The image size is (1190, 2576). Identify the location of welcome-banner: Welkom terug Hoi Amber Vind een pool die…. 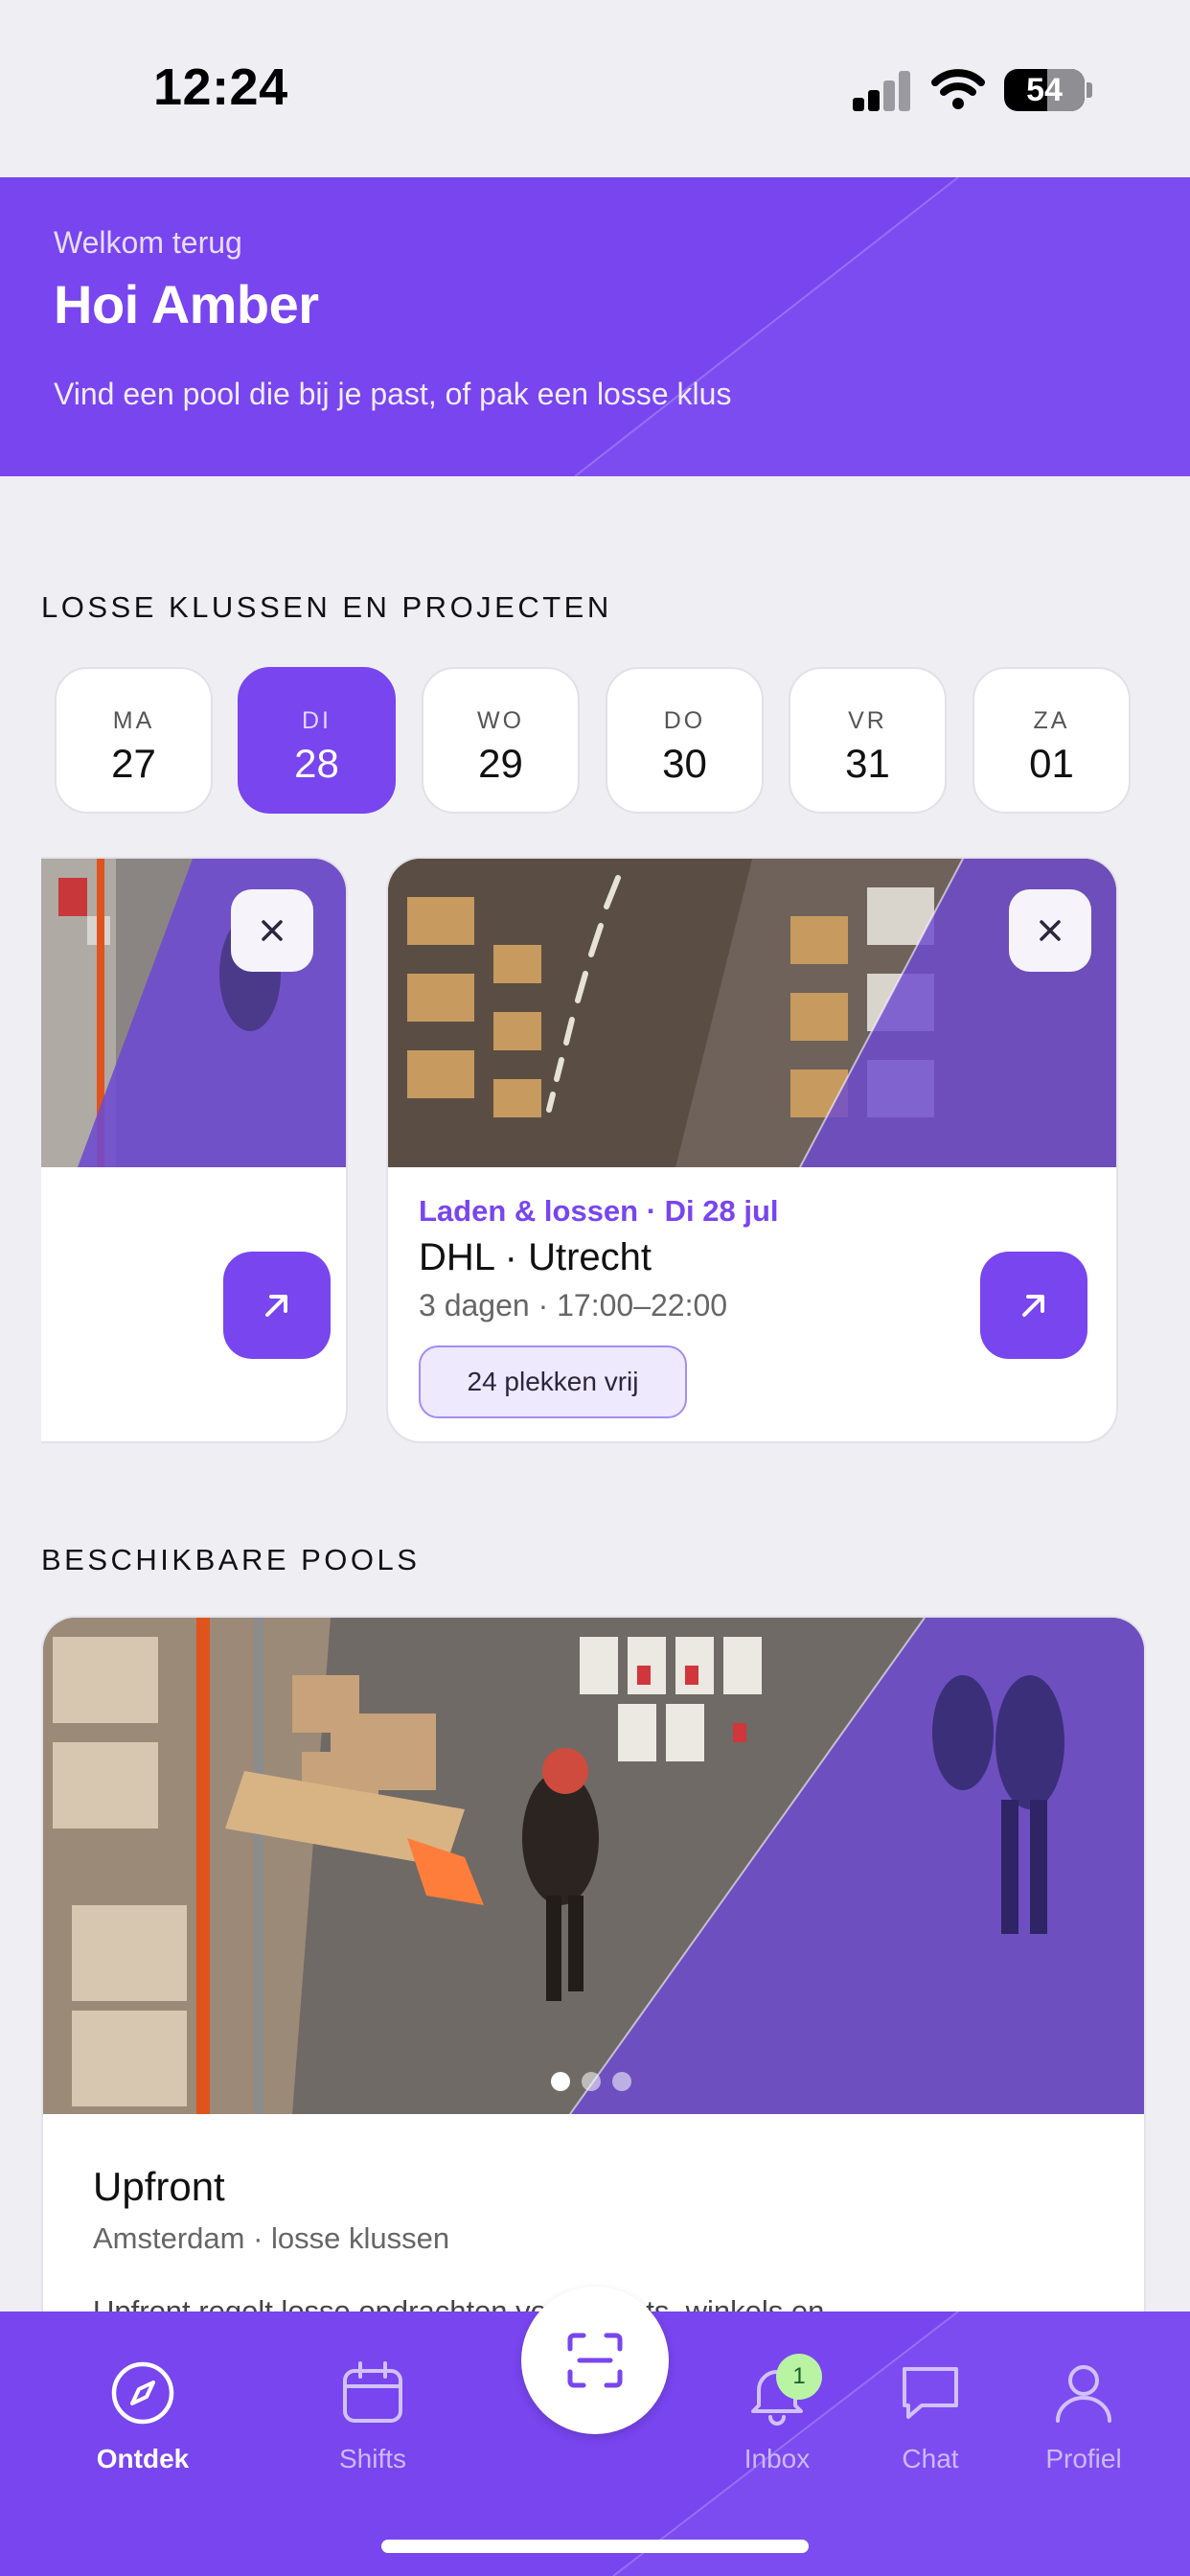
(595, 327).